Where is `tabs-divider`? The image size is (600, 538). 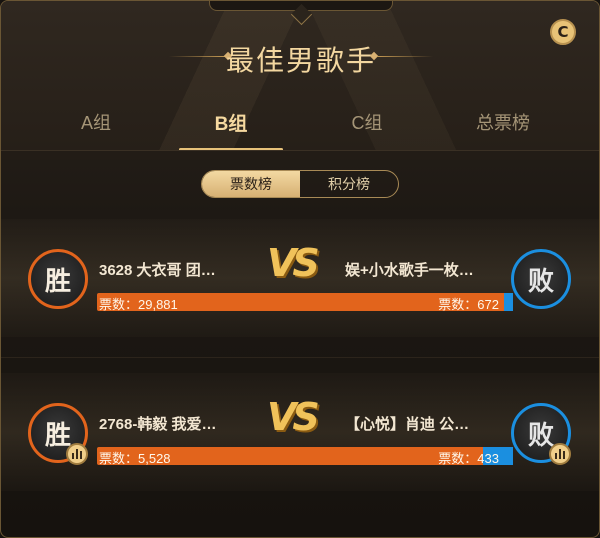 tabs-divider is located at coordinates (300, 150).